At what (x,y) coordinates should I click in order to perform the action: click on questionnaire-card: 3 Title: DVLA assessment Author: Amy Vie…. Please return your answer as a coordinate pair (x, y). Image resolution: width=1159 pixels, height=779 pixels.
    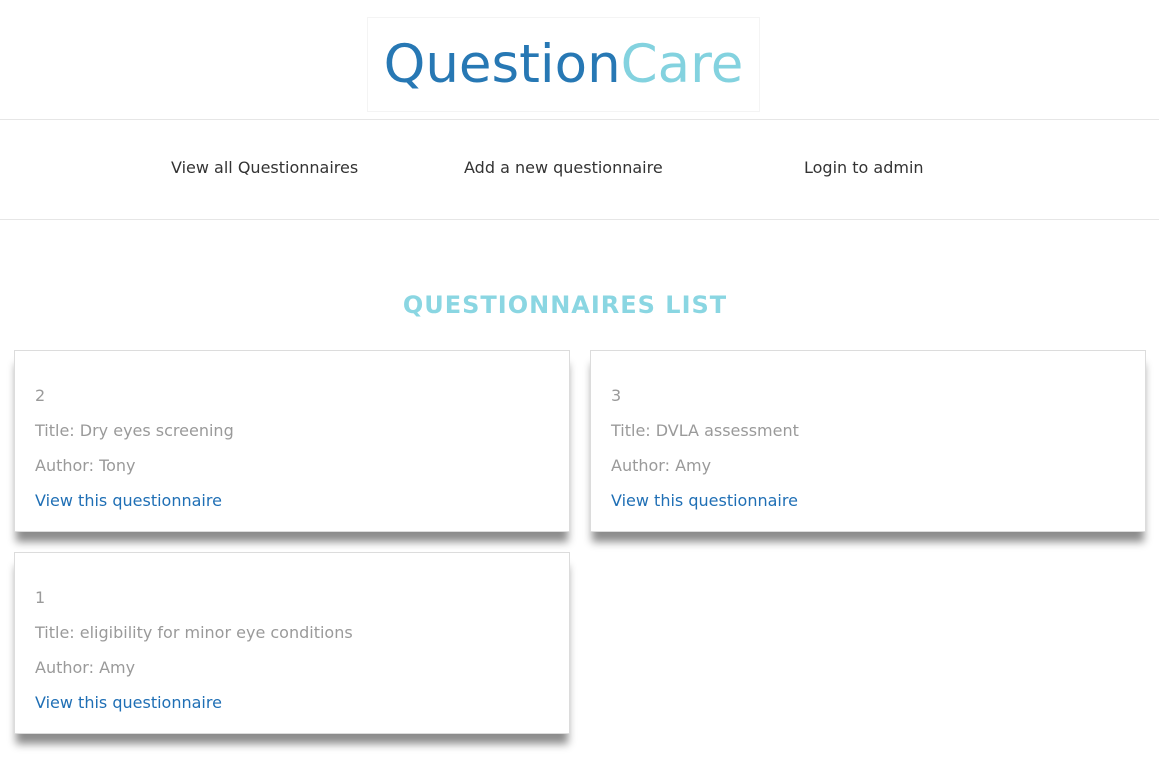
    Looking at the image, I should click on (868, 441).